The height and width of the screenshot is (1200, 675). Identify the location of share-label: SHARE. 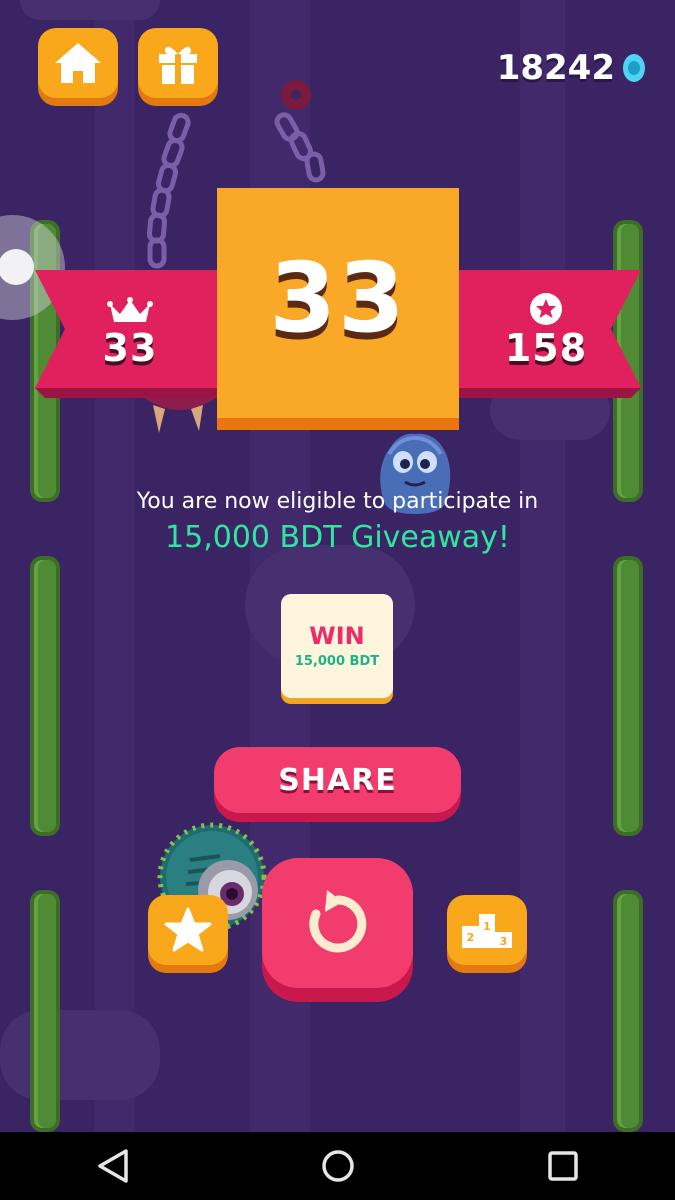
(337, 780).